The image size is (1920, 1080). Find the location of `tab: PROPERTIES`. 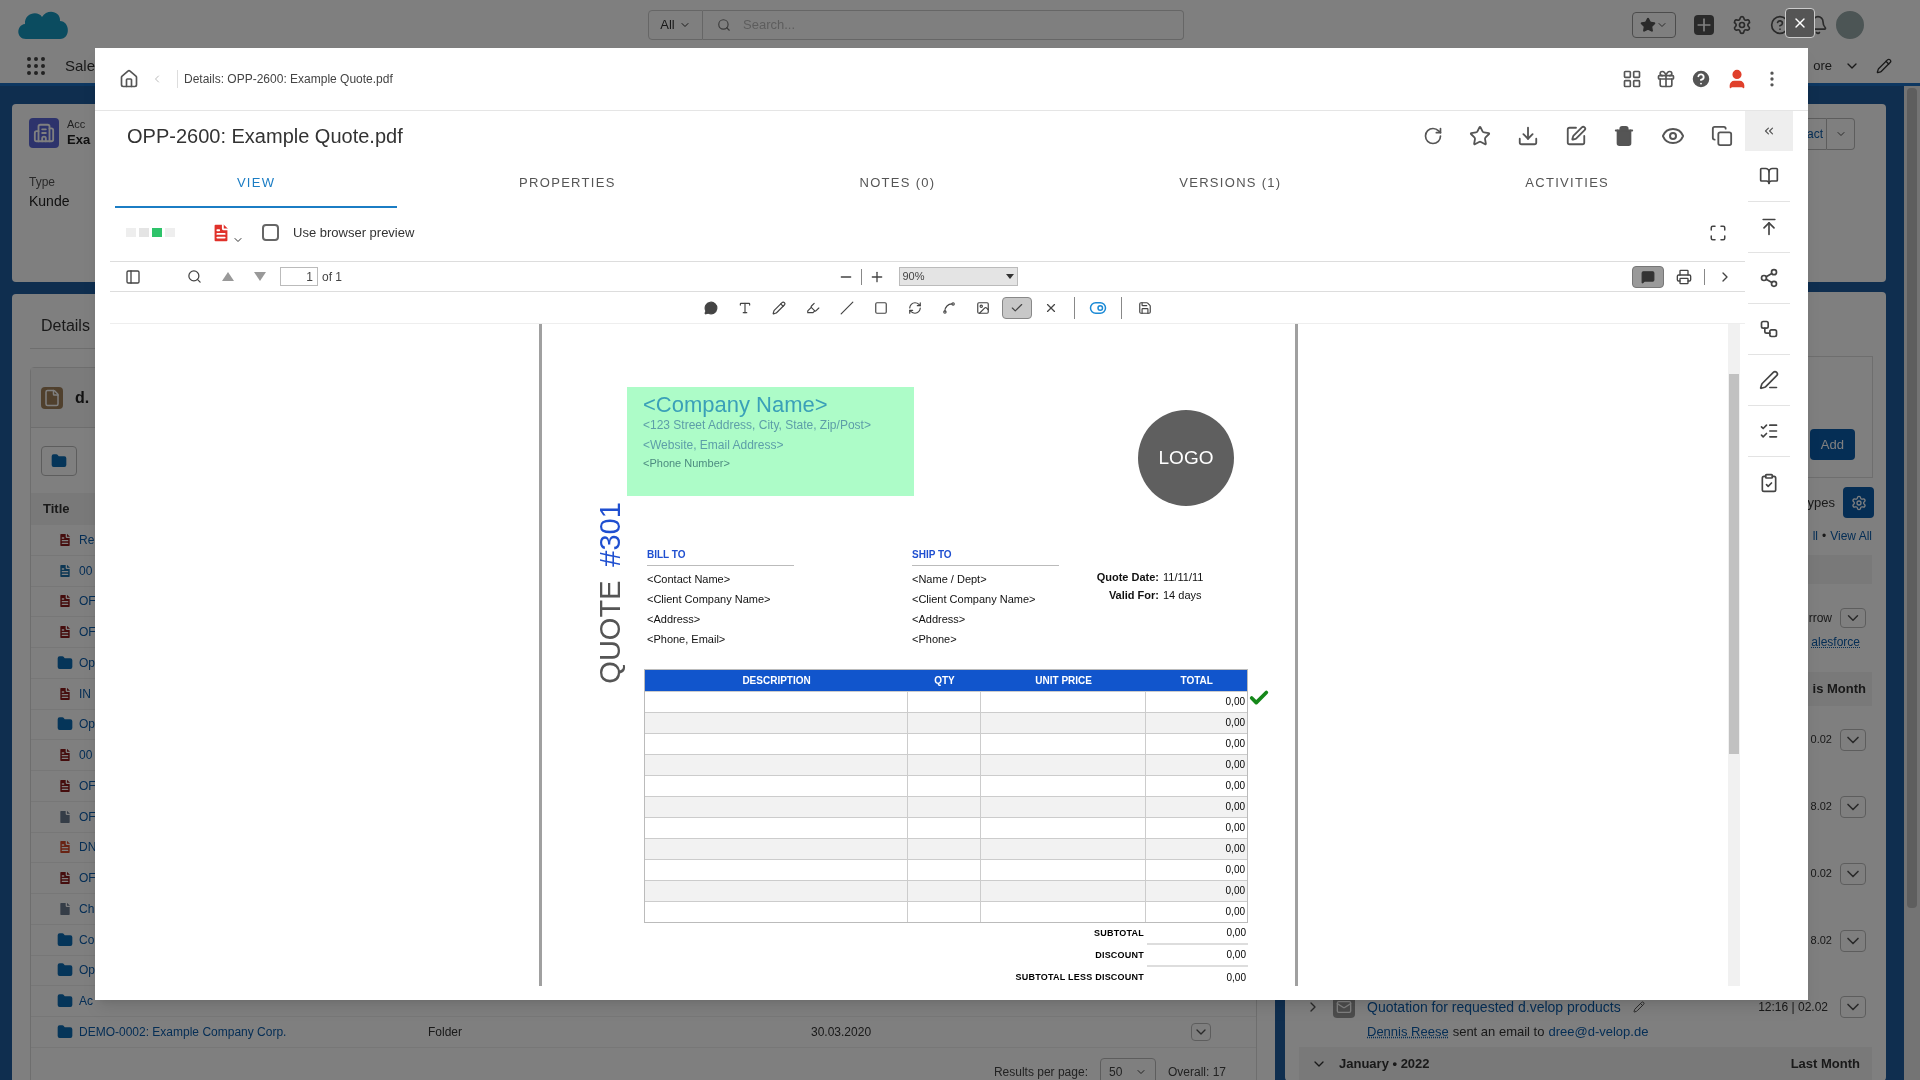

tab: PROPERTIES is located at coordinates (567, 184).